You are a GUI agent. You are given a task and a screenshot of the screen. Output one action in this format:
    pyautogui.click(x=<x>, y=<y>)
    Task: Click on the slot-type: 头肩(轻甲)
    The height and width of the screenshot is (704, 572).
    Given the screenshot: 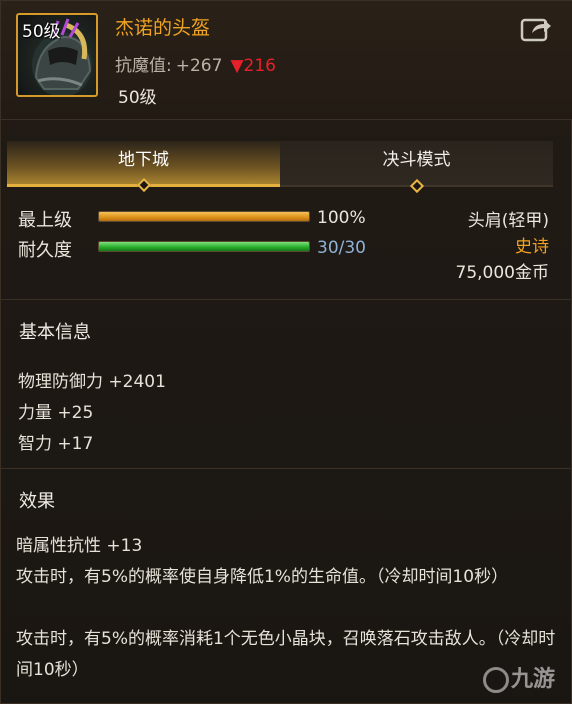 What is the action you would take?
    pyautogui.click(x=508, y=221)
    